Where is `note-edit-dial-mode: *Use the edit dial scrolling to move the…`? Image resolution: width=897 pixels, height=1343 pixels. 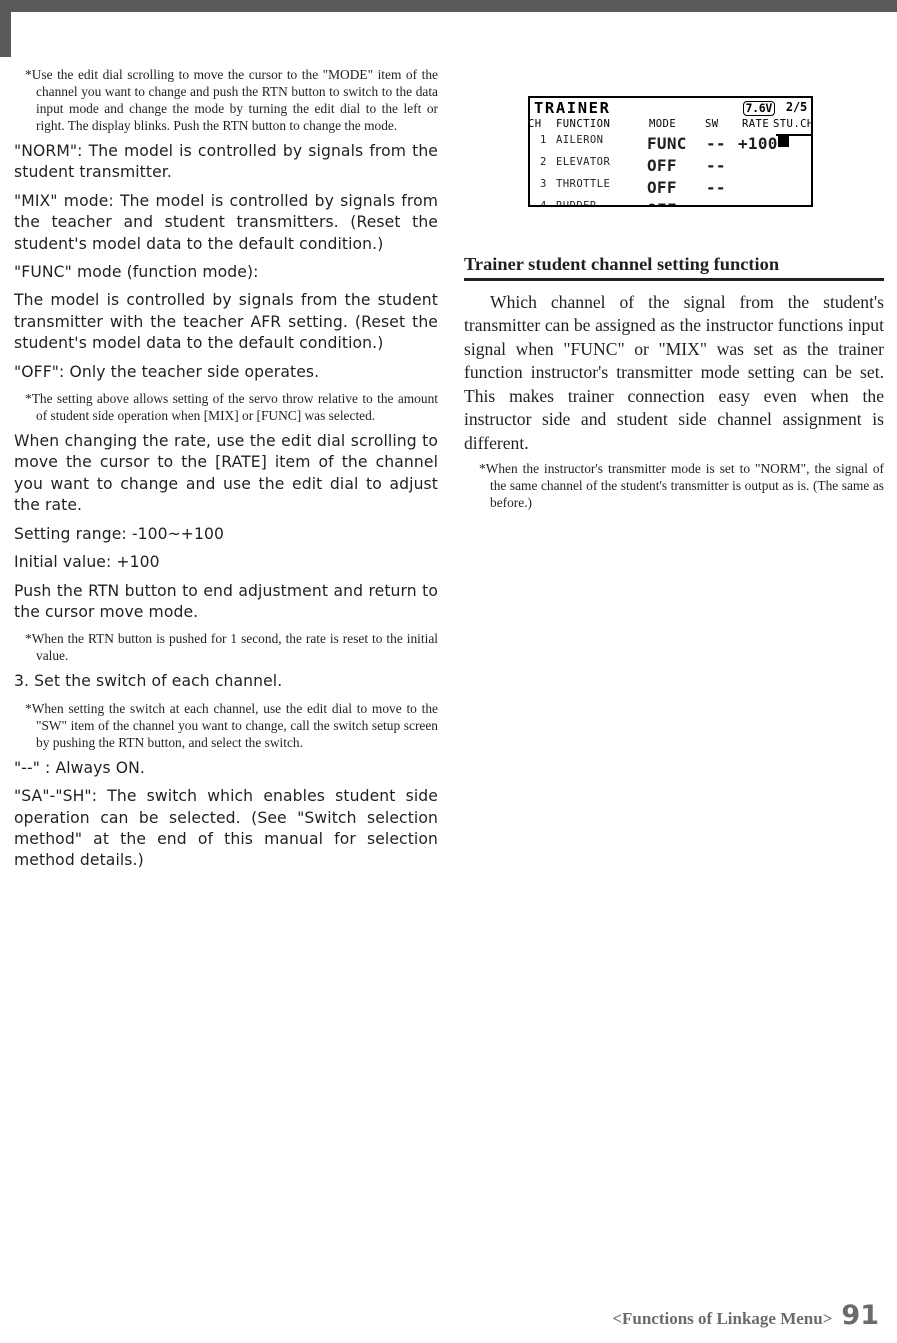
note-edit-dial-mode: *Use the edit dial scrolling to move the… is located at coordinates (231, 100).